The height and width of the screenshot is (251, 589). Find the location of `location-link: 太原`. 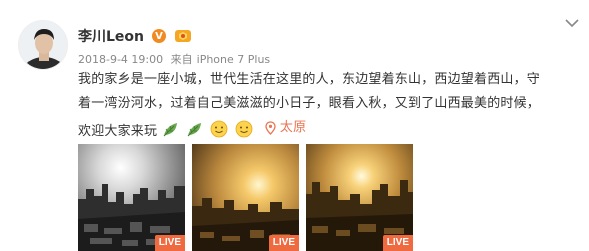

location-link: 太原 is located at coordinates (285, 128).